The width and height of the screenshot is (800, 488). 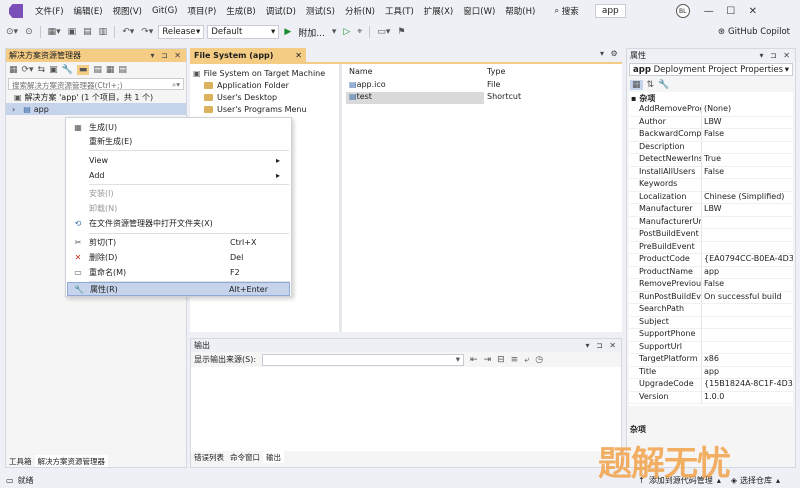 What do you see at coordinates (20, 461) in the screenshot?
I see `tab-toolbox: 工具箱` at bounding box center [20, 461].